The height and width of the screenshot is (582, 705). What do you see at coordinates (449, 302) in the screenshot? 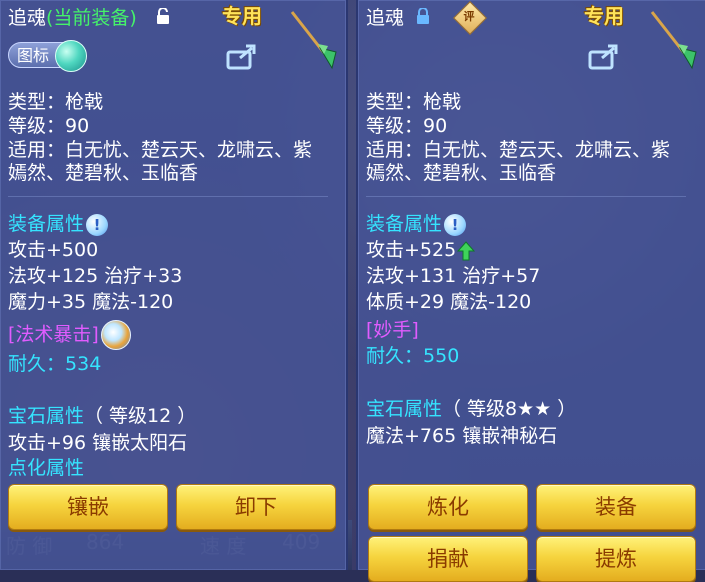
I see `constitution-stat: 体质+29 魔法-120` at bounding box center [449, 302].